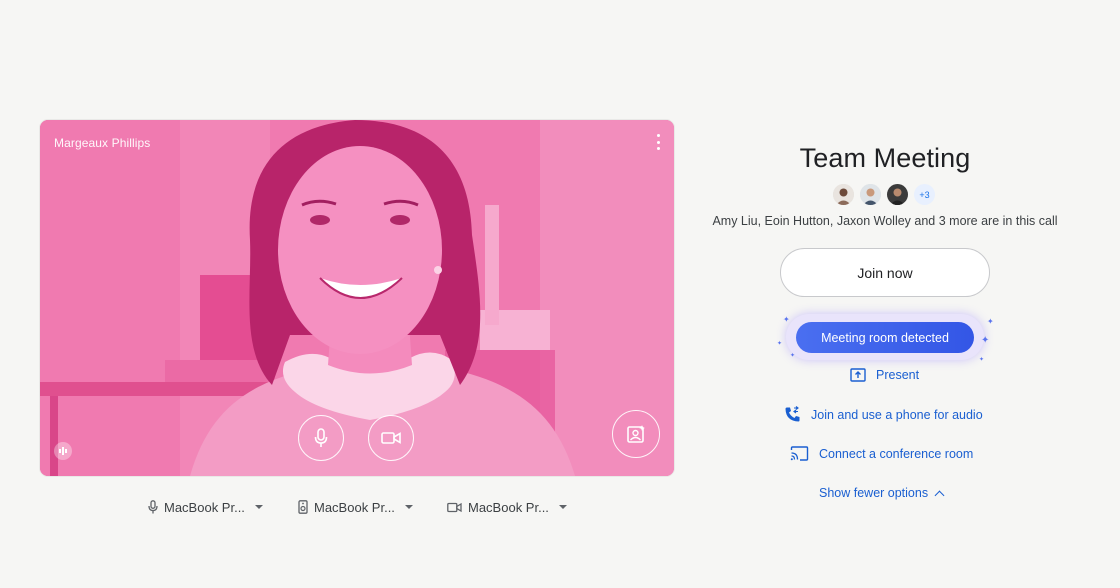 This screenshot has height=588, width=1120. I want to click on speaker-icon, so click(303, 507).